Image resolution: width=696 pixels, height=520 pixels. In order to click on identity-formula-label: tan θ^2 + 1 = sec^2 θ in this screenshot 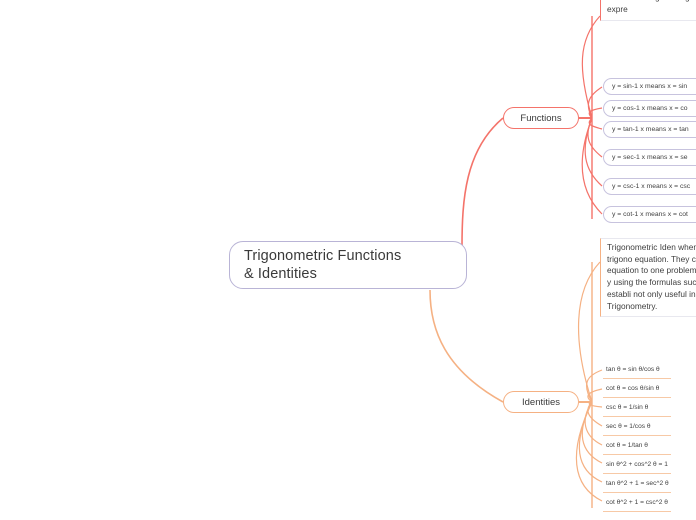, I will do `click(637, 483)`.